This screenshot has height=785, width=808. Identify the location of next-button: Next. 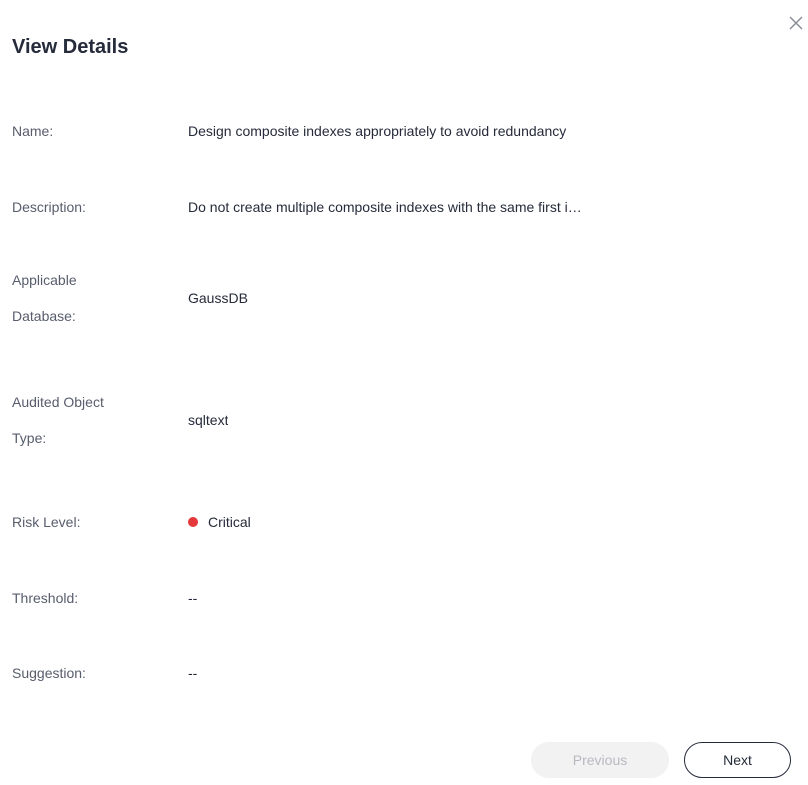
(737, 760).